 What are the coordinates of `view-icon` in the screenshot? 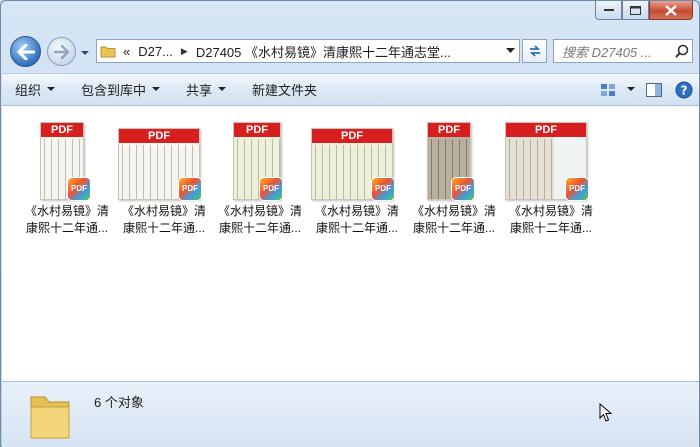 It's located at (608, 89).